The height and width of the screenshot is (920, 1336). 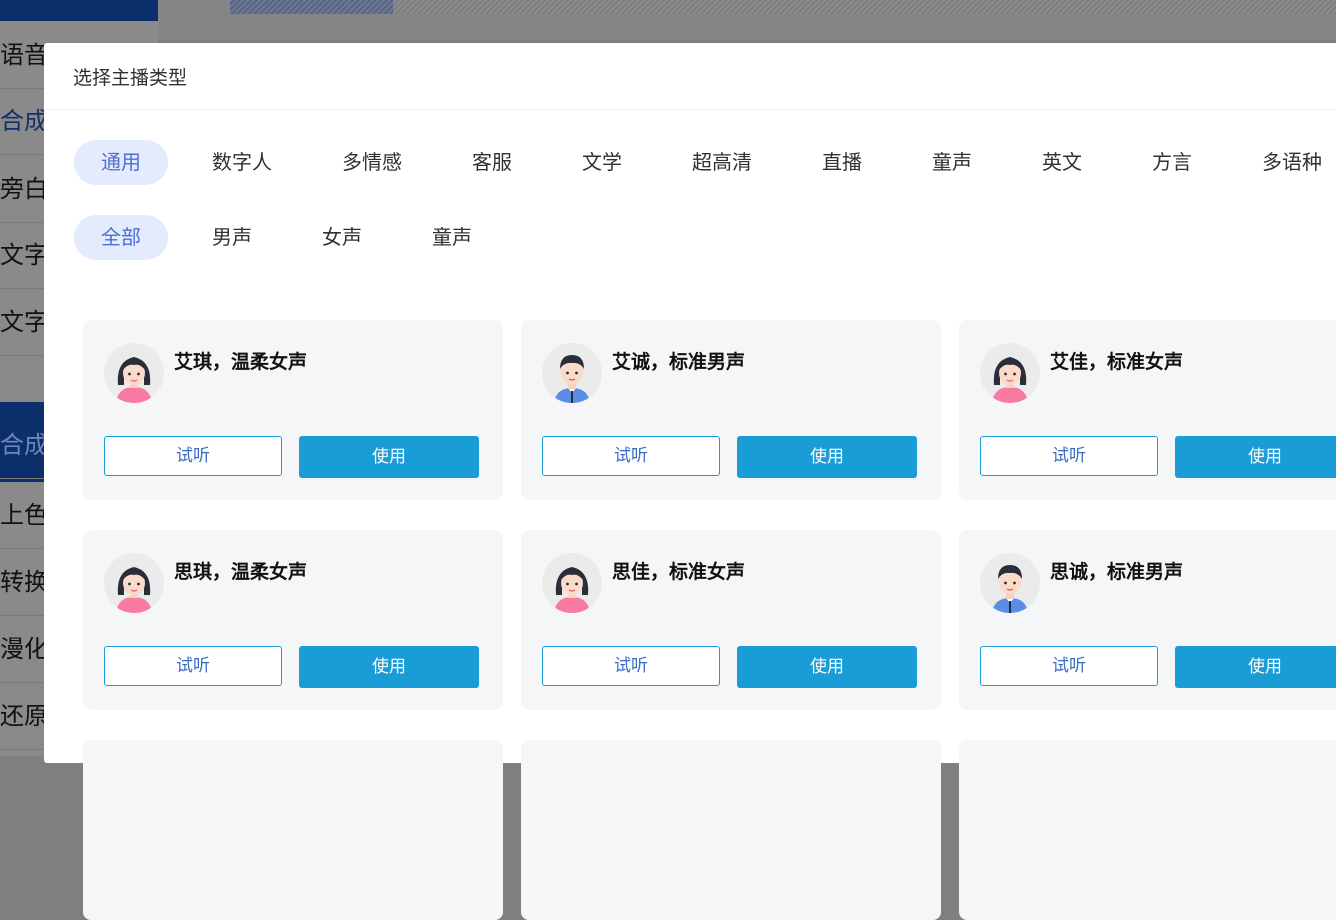 What do you see at coordinates (492, 162) in the screenshot?
I see `category-tab: 客服` at bounding box center [492, 162].